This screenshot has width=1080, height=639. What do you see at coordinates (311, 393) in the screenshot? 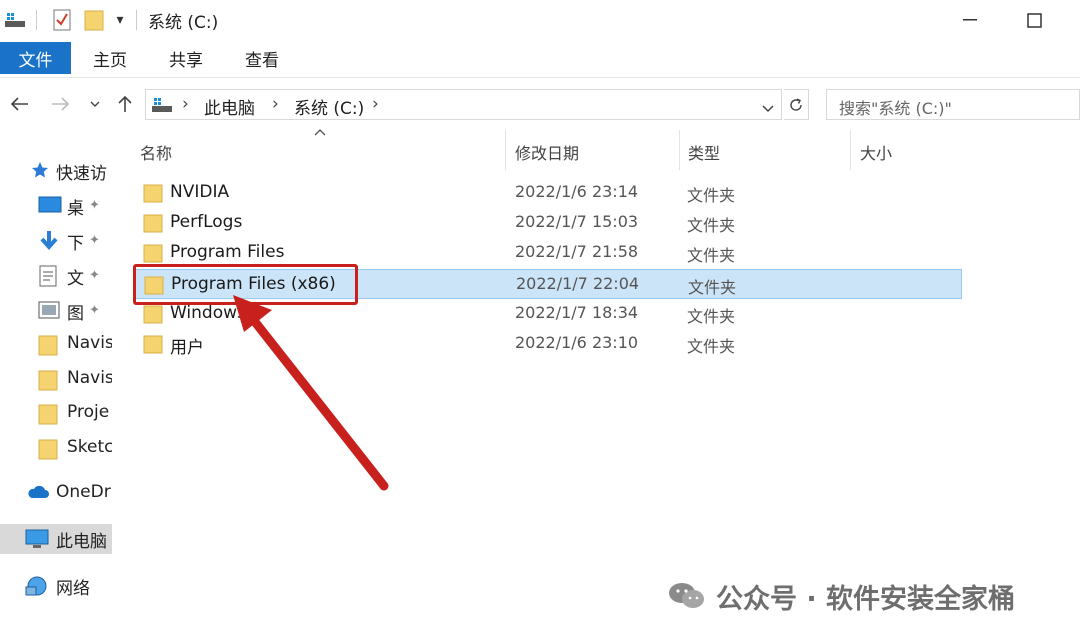
I see `annotation-arrow` at bounding box center [311, 393].